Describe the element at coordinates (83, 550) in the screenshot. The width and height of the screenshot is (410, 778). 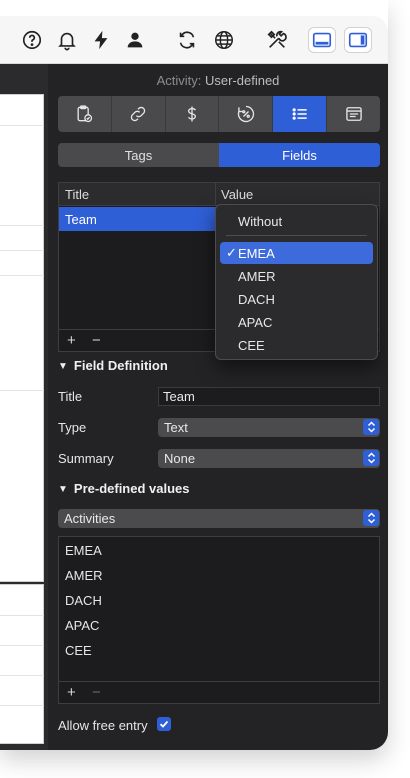
I see `list-item: EMEA` at that location.